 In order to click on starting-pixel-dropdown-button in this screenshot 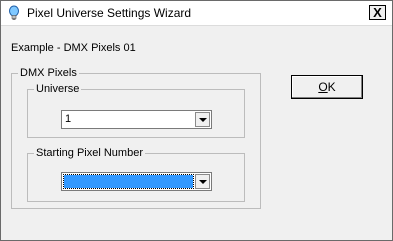, I will do `click(202, 181)`.